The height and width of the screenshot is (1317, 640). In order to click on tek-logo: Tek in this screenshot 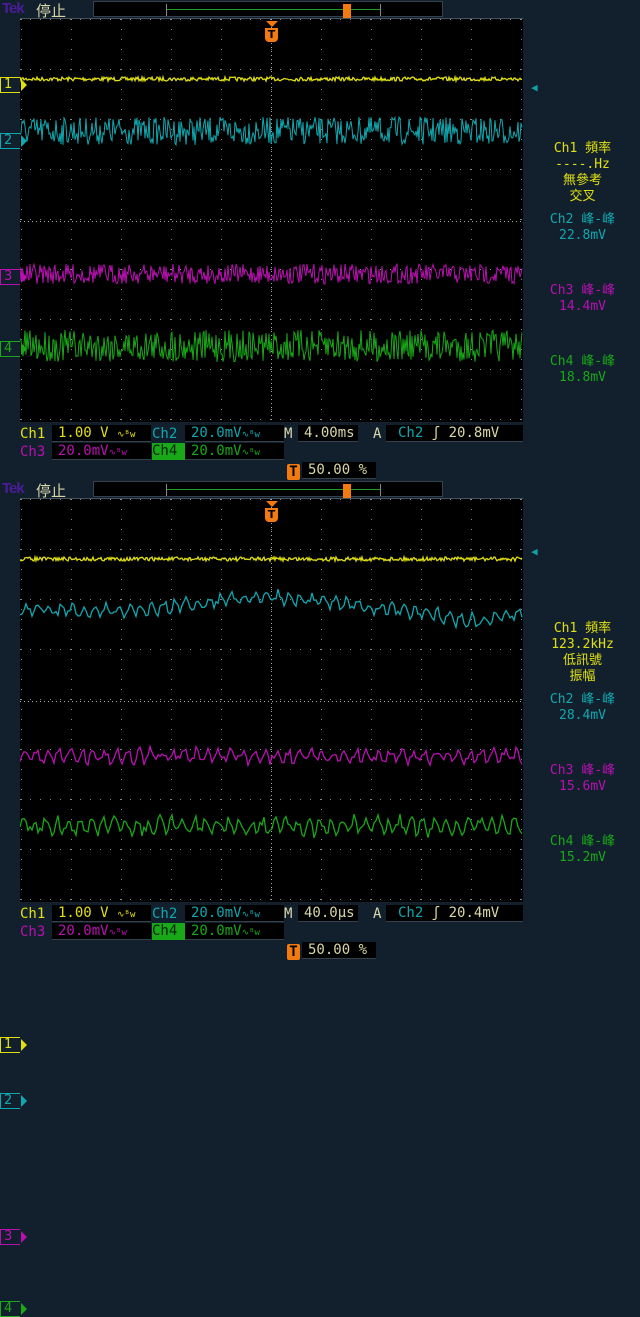, I will do `click(13, 8)`.